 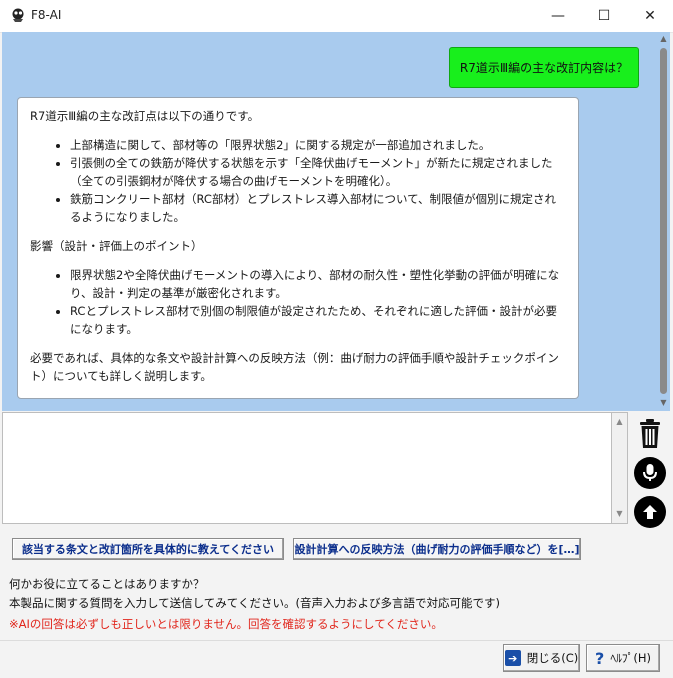 I want to click on window-title: F8-AI, so click(x=46, y=15).